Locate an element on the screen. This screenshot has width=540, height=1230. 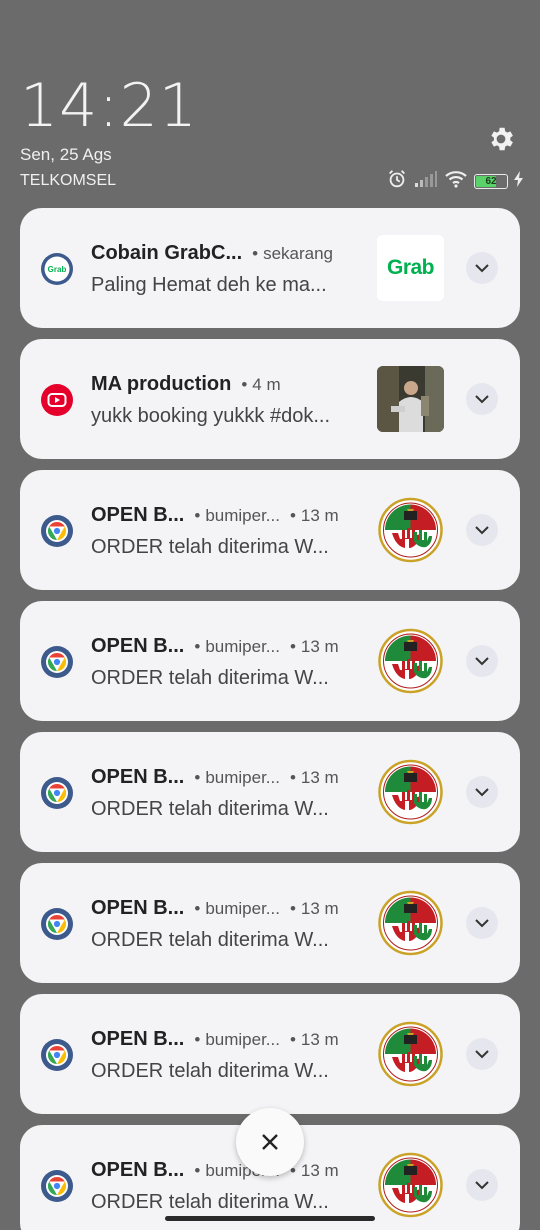
wifi-icon is located at coordinates (456, 181).